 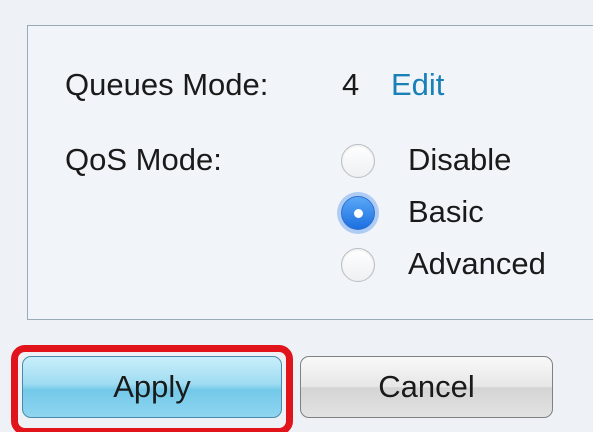 I want to click on radio-basic, so click(x=358, y=213).